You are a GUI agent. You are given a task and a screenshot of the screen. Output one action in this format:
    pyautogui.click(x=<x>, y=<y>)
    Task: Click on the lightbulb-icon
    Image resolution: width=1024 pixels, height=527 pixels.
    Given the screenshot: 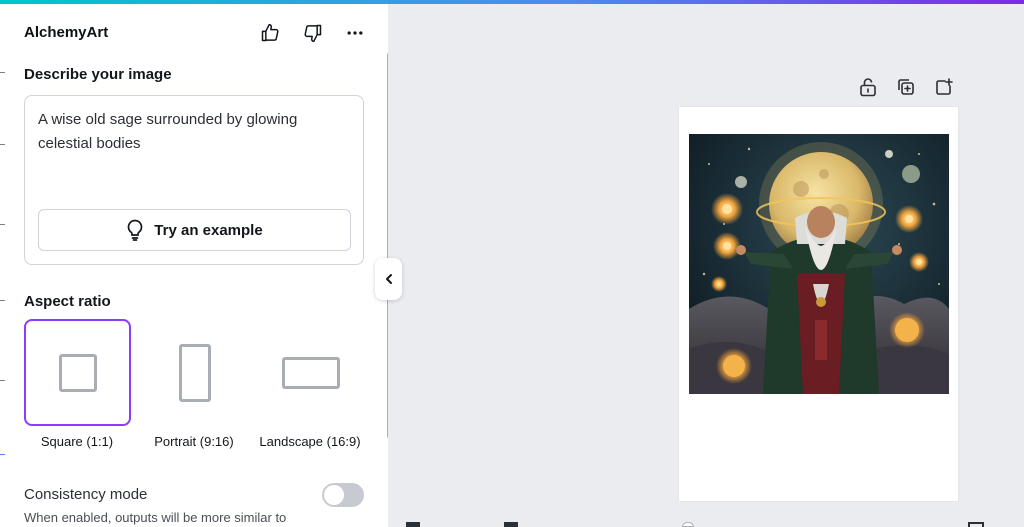 What is the action you would take?
    pyautogui.click(x=135, y=230)
    